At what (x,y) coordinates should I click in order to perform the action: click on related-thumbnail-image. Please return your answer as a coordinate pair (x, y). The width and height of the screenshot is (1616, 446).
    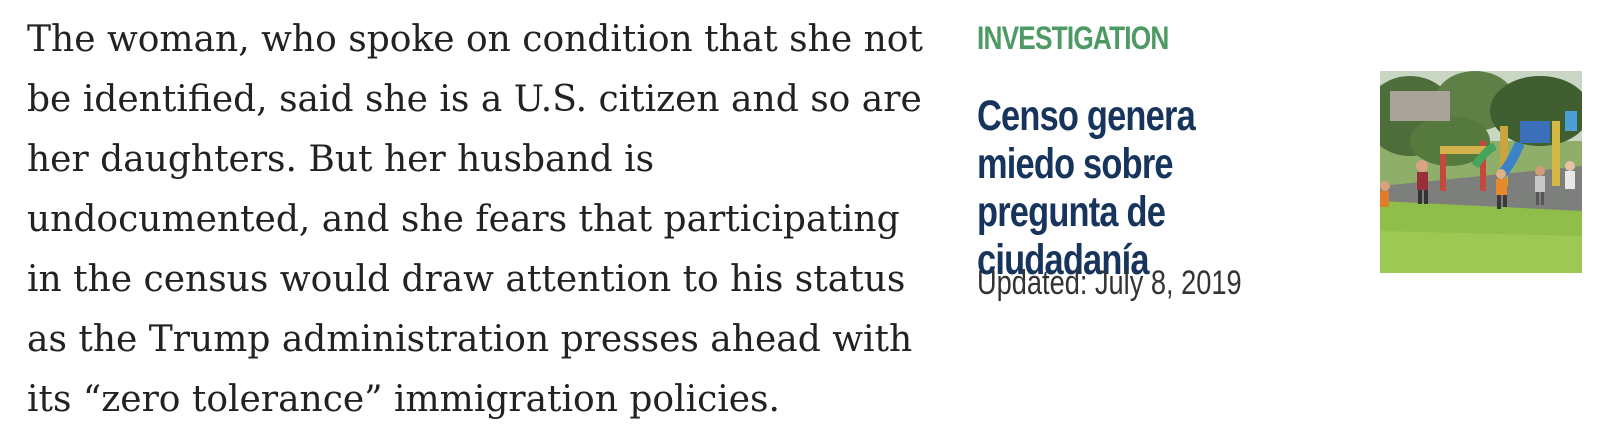
    Looking at the image, I should click on (1481, 172).